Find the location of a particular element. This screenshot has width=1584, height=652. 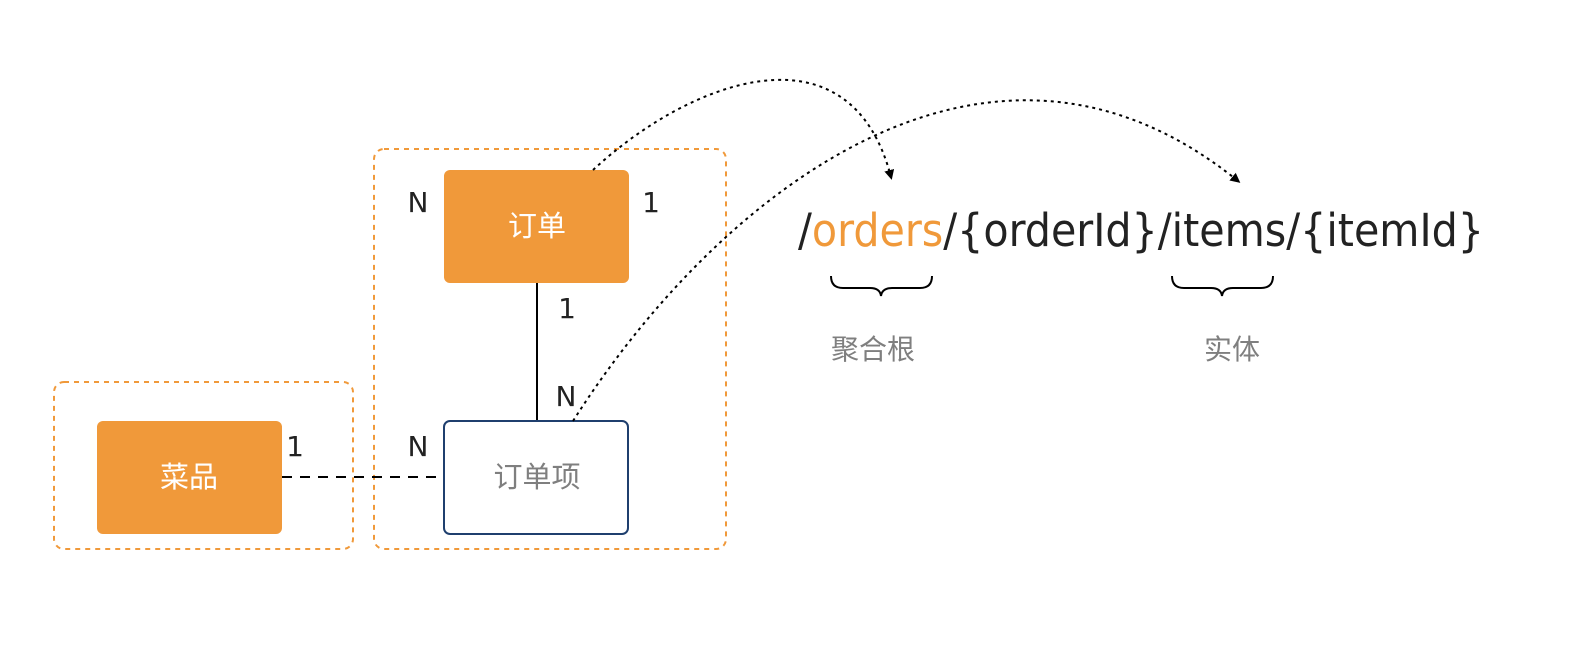

cardinality-dish-right: 1 is located at coordinates (295, 446).